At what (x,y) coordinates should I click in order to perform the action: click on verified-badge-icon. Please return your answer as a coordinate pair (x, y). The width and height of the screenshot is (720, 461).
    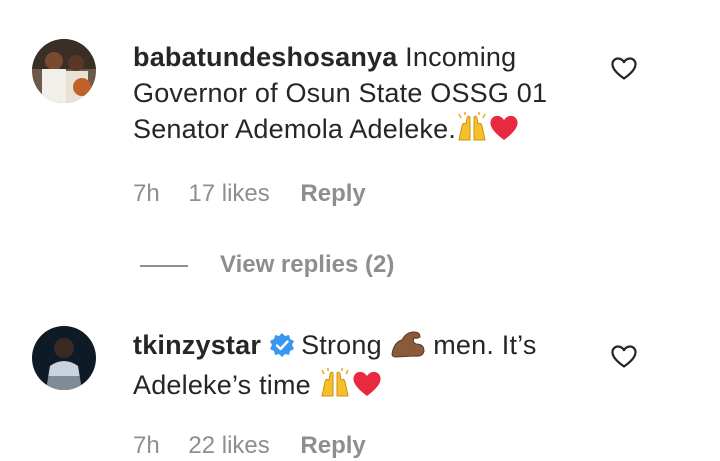
    Looking at the image, I should click on (282, 349).